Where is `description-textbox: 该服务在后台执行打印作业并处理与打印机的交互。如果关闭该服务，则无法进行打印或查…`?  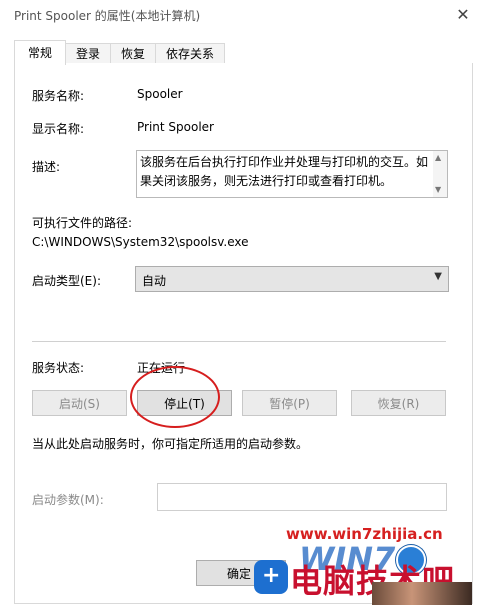
description-textbox: 该服务在后台执行打印作业并处理与打印机的交互。如果关闭该服务，则无法进行打印或查… is located at coordinates (292, 174).